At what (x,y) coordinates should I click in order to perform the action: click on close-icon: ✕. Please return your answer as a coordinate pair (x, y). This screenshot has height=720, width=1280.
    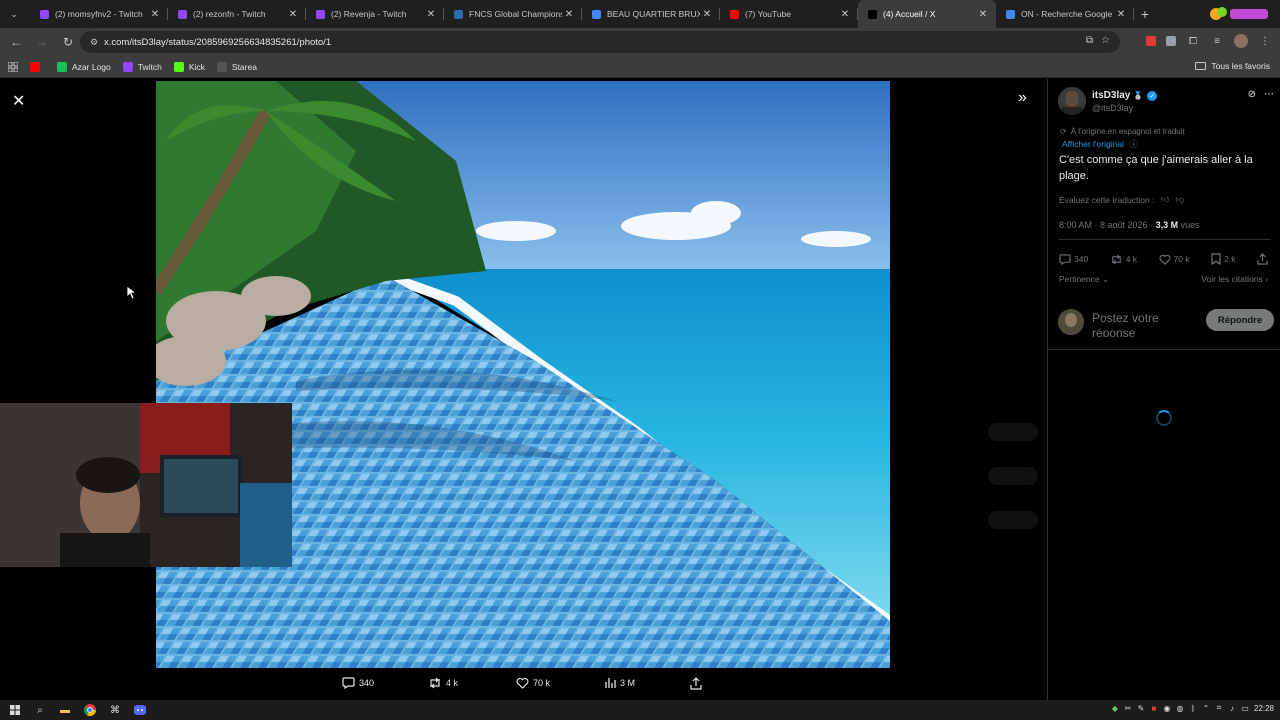
    Looking at the image, I should click on (18, 101).